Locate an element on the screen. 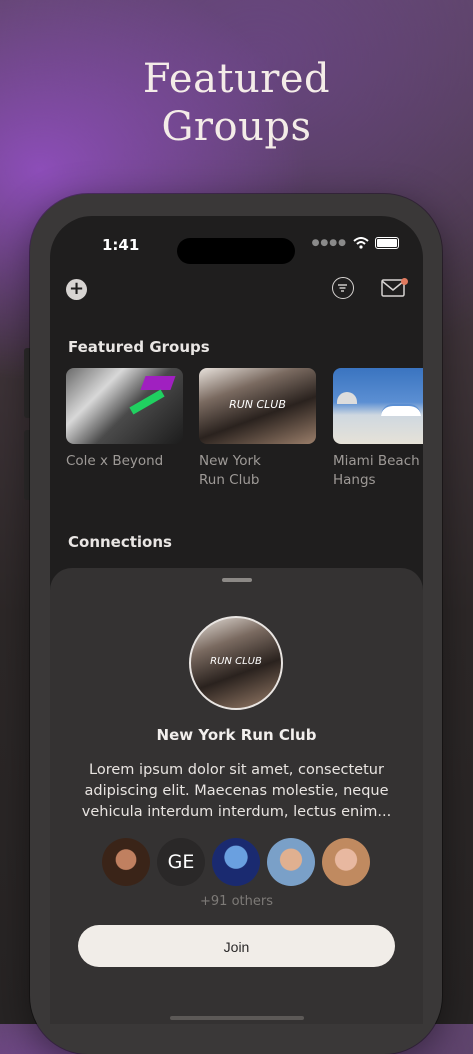 The width and height of the screenshot is (473, 1054). wifi-icon is located at coordinates (361, 243).